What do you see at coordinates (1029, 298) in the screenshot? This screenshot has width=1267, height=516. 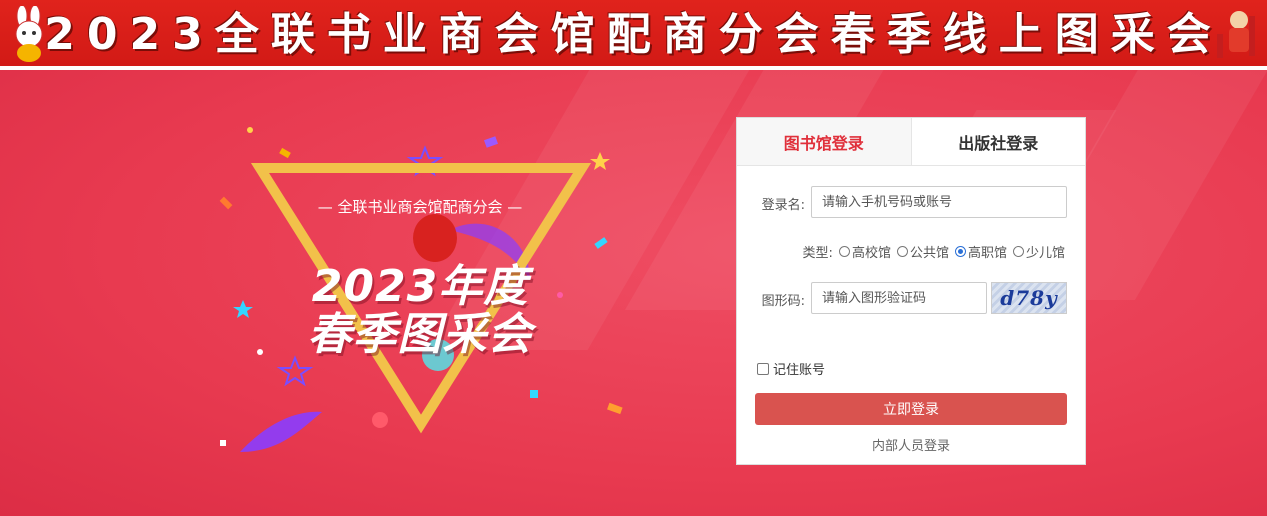 I see `captcha-image: d78y` at bounding box center [1029, 298].